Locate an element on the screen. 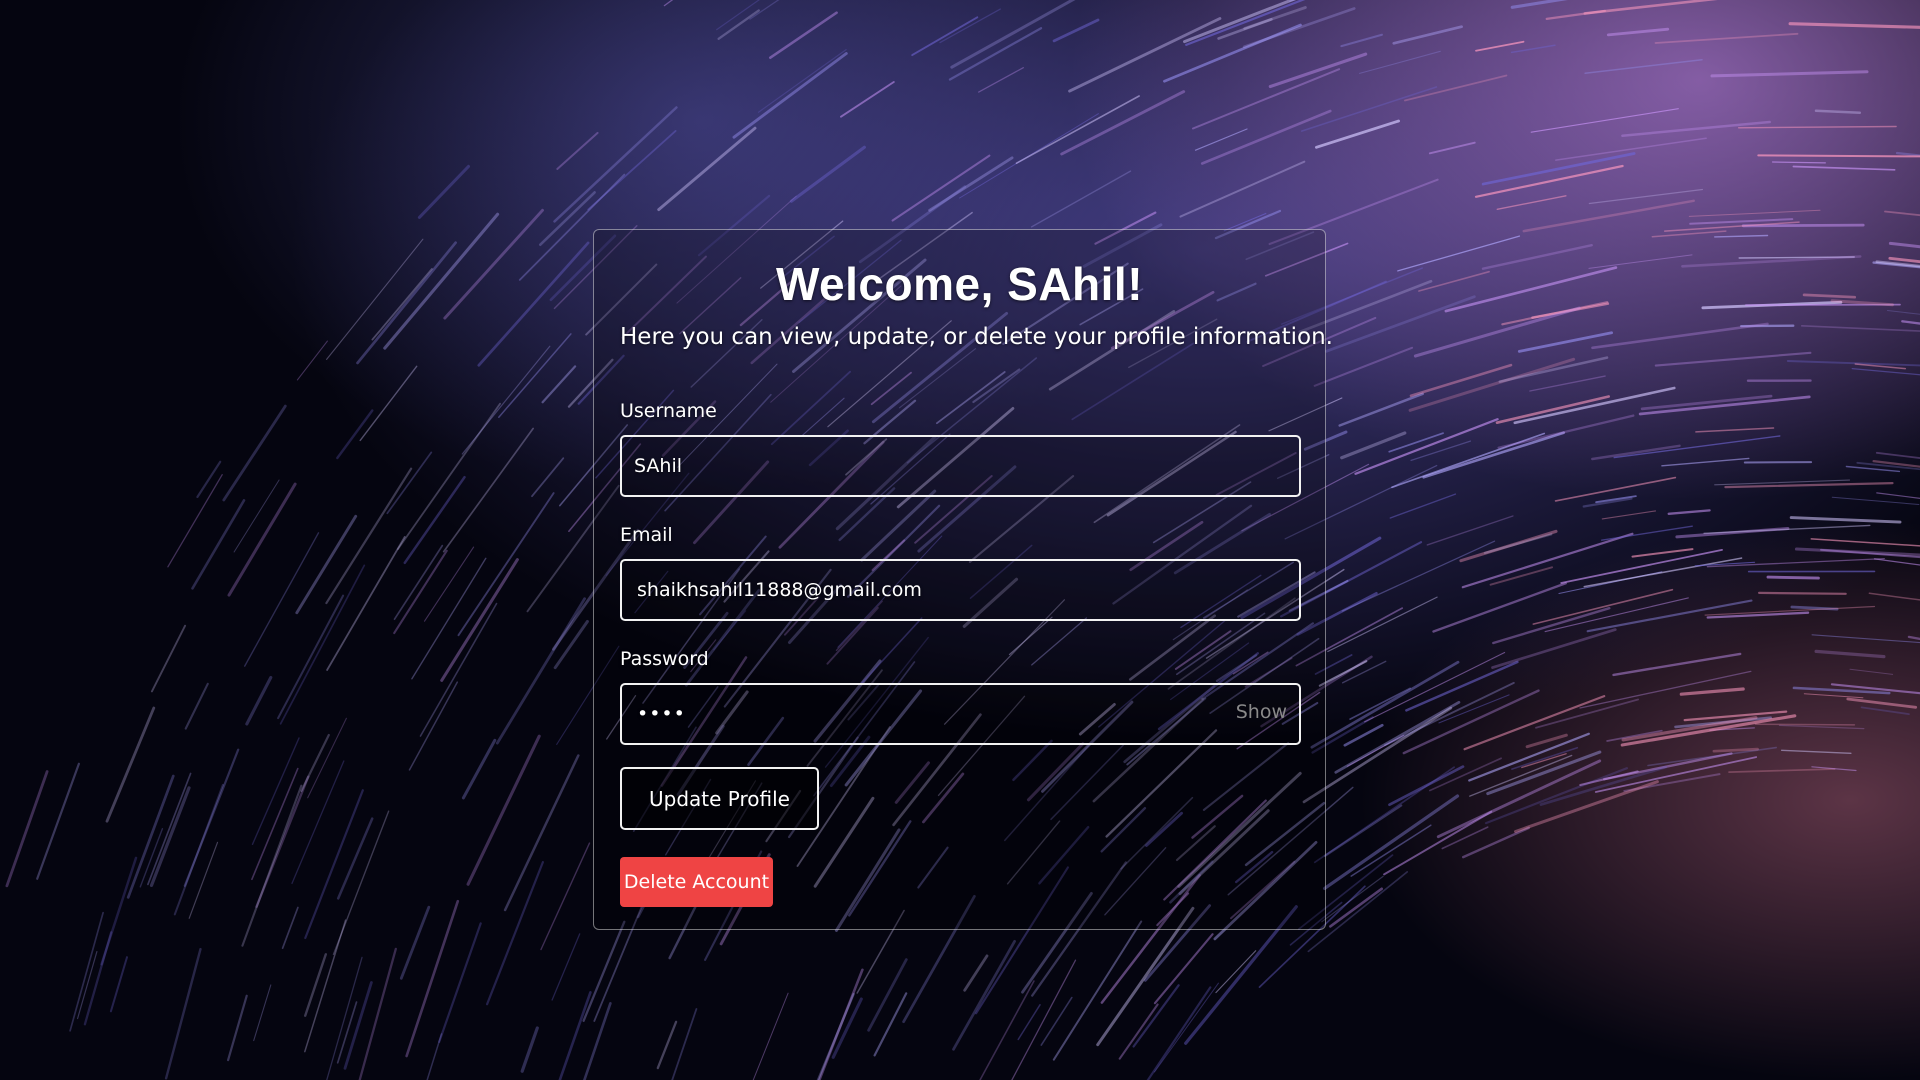 The width and height of the screenshot is (1920, 1080). password-field: Show is located at coordinates (960, 714).